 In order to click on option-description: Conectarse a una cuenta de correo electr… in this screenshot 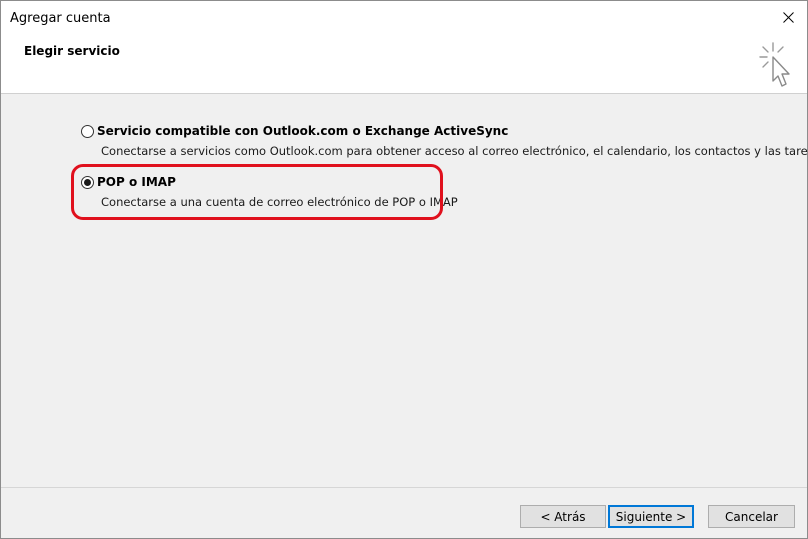, I will do `click(279, 202)`.